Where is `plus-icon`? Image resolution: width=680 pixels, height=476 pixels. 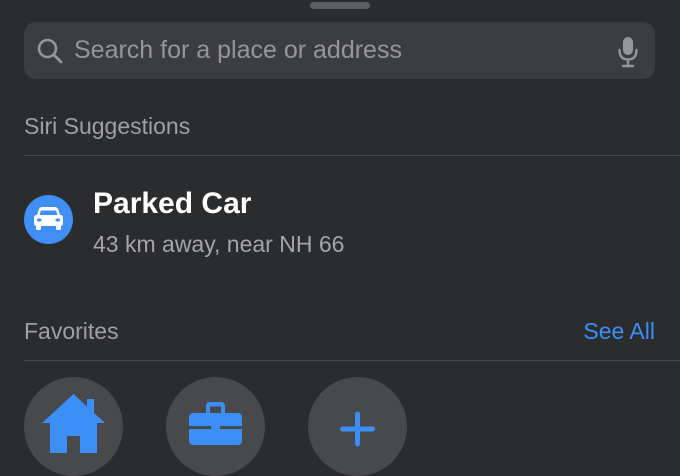 plus-icon is located at coordinates (357, 429).